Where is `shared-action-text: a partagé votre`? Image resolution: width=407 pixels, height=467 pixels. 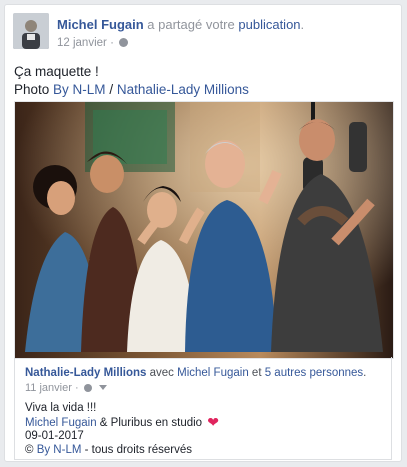 shared-action-text: a partagé votre is located at coordinates (191, 24).